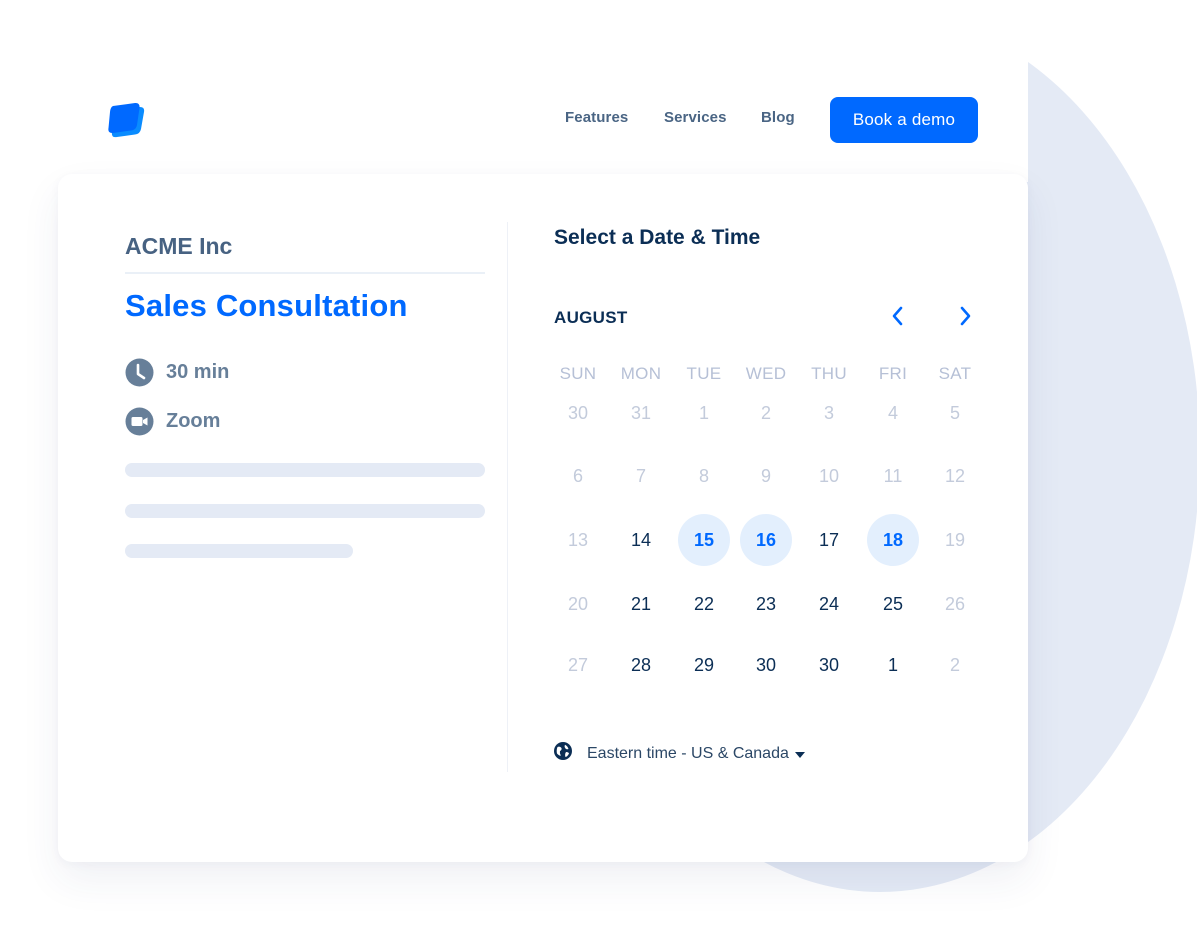 This screenshot has width=1197, height=947. Describe the element at coordinates (955, 603) in the screenshot. I see `calendar-day-disabled: 26` at that location.